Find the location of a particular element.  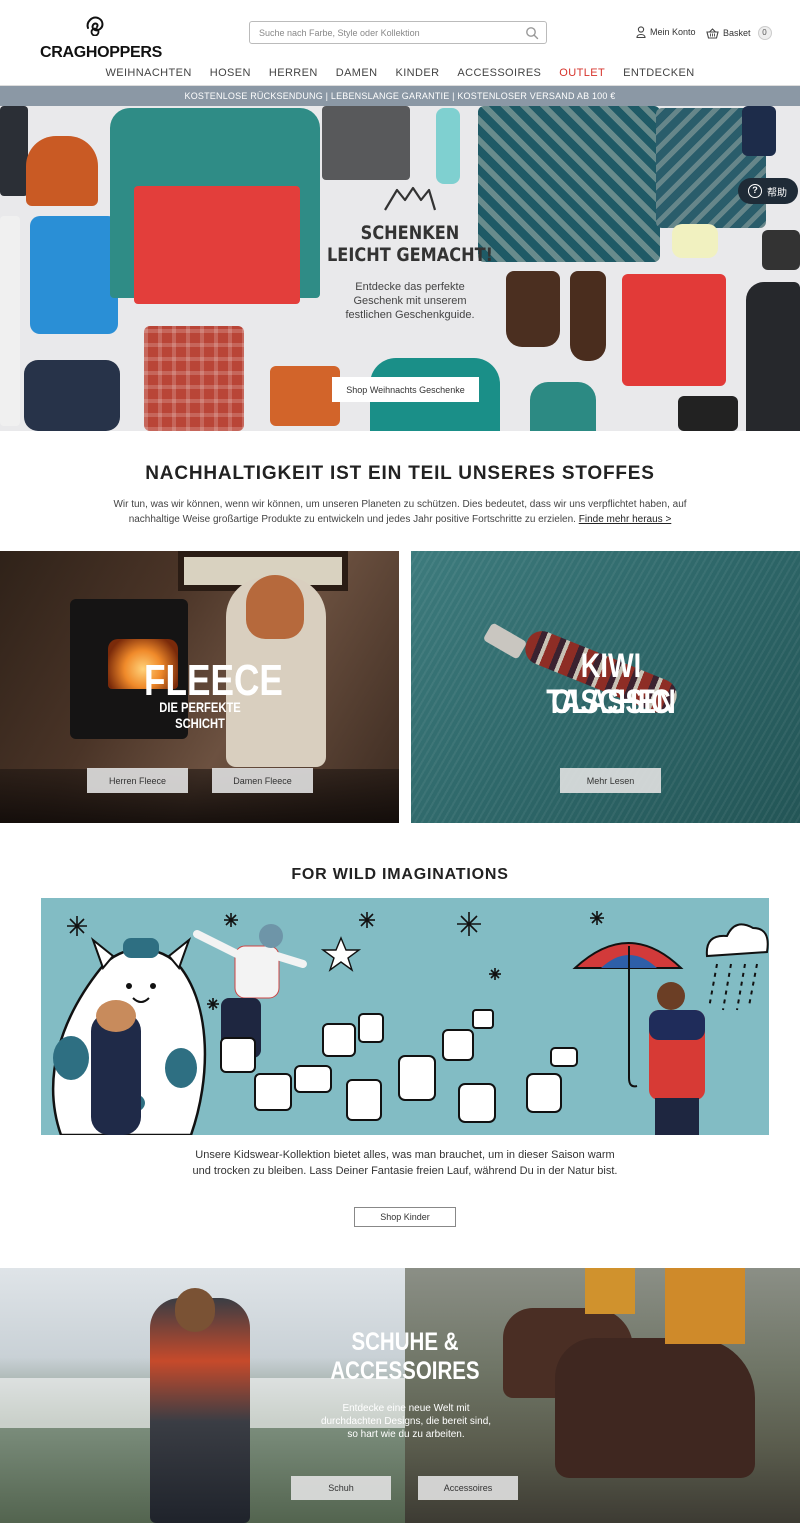

logo-text: CRAGHOPPERS is located at coordinates (101, 52).